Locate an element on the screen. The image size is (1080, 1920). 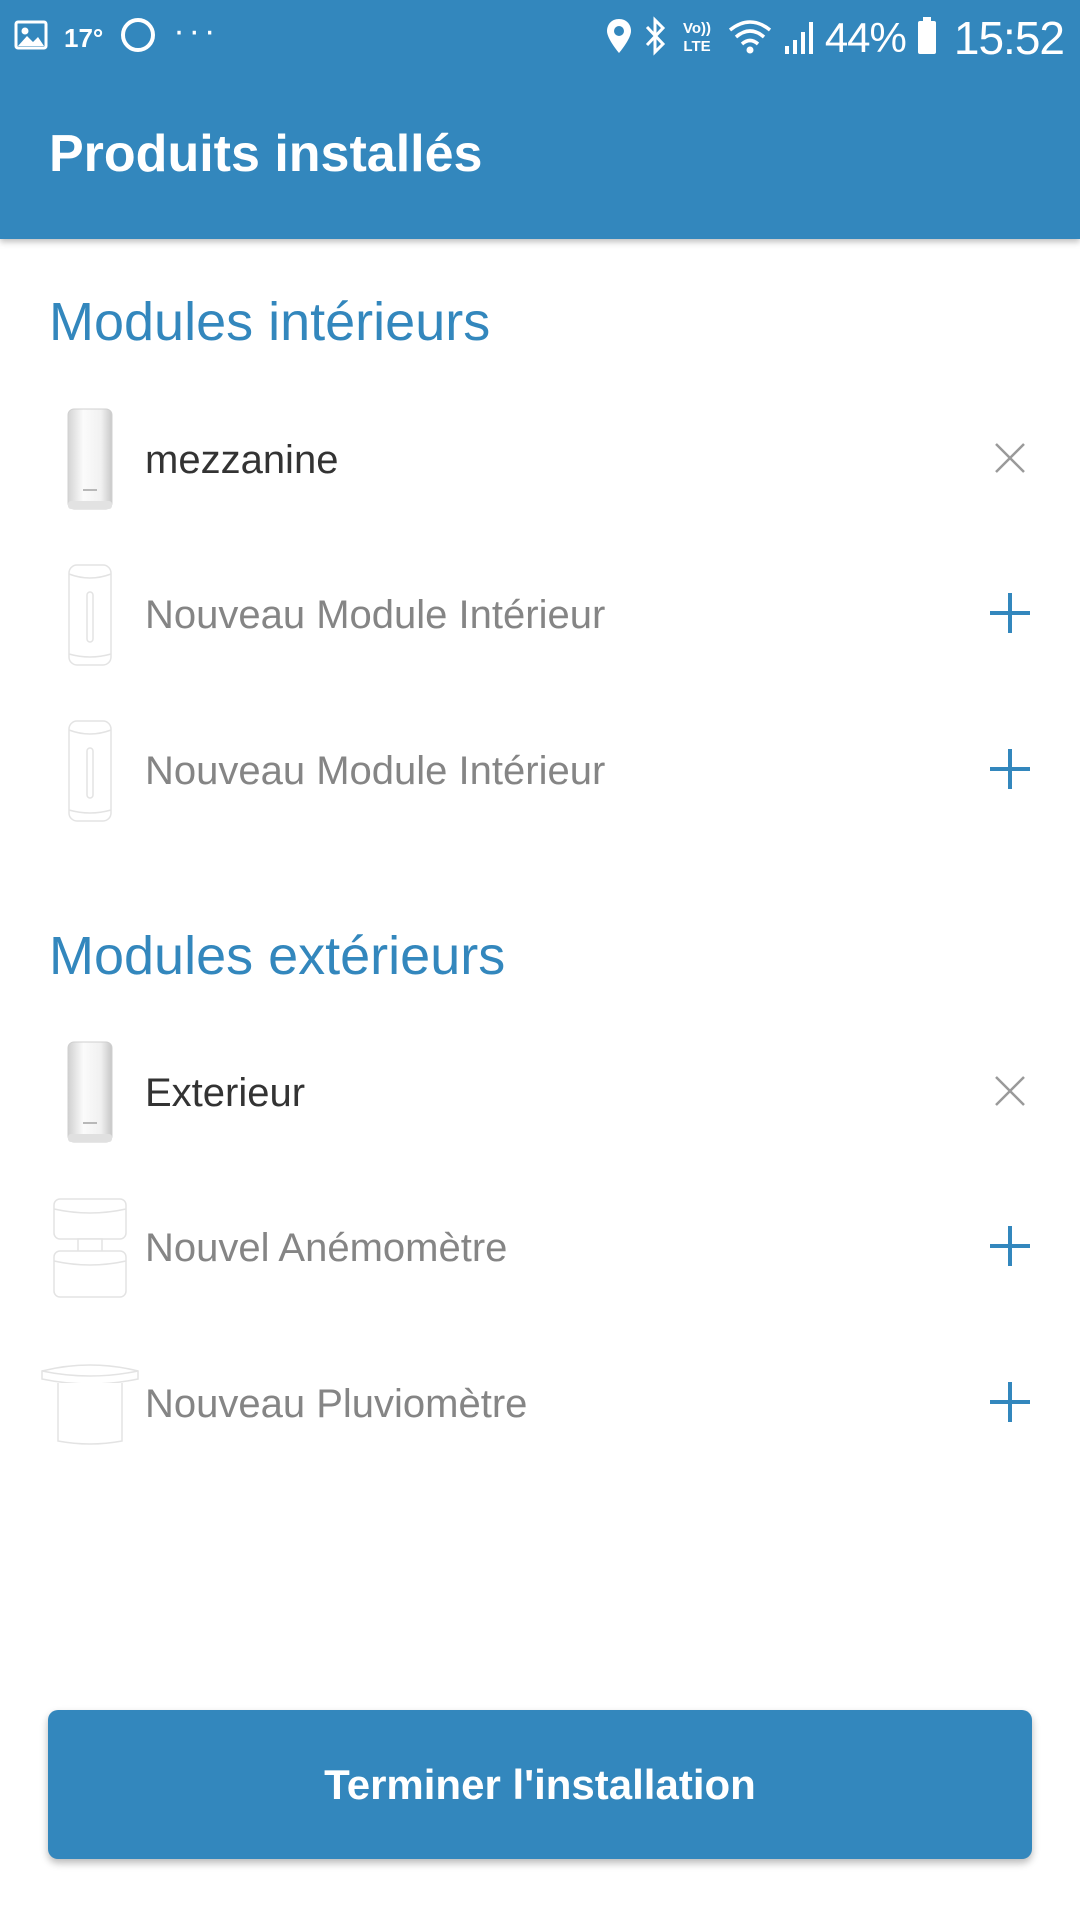
rain-gauge-icon is located at coordinates (90, 1404).